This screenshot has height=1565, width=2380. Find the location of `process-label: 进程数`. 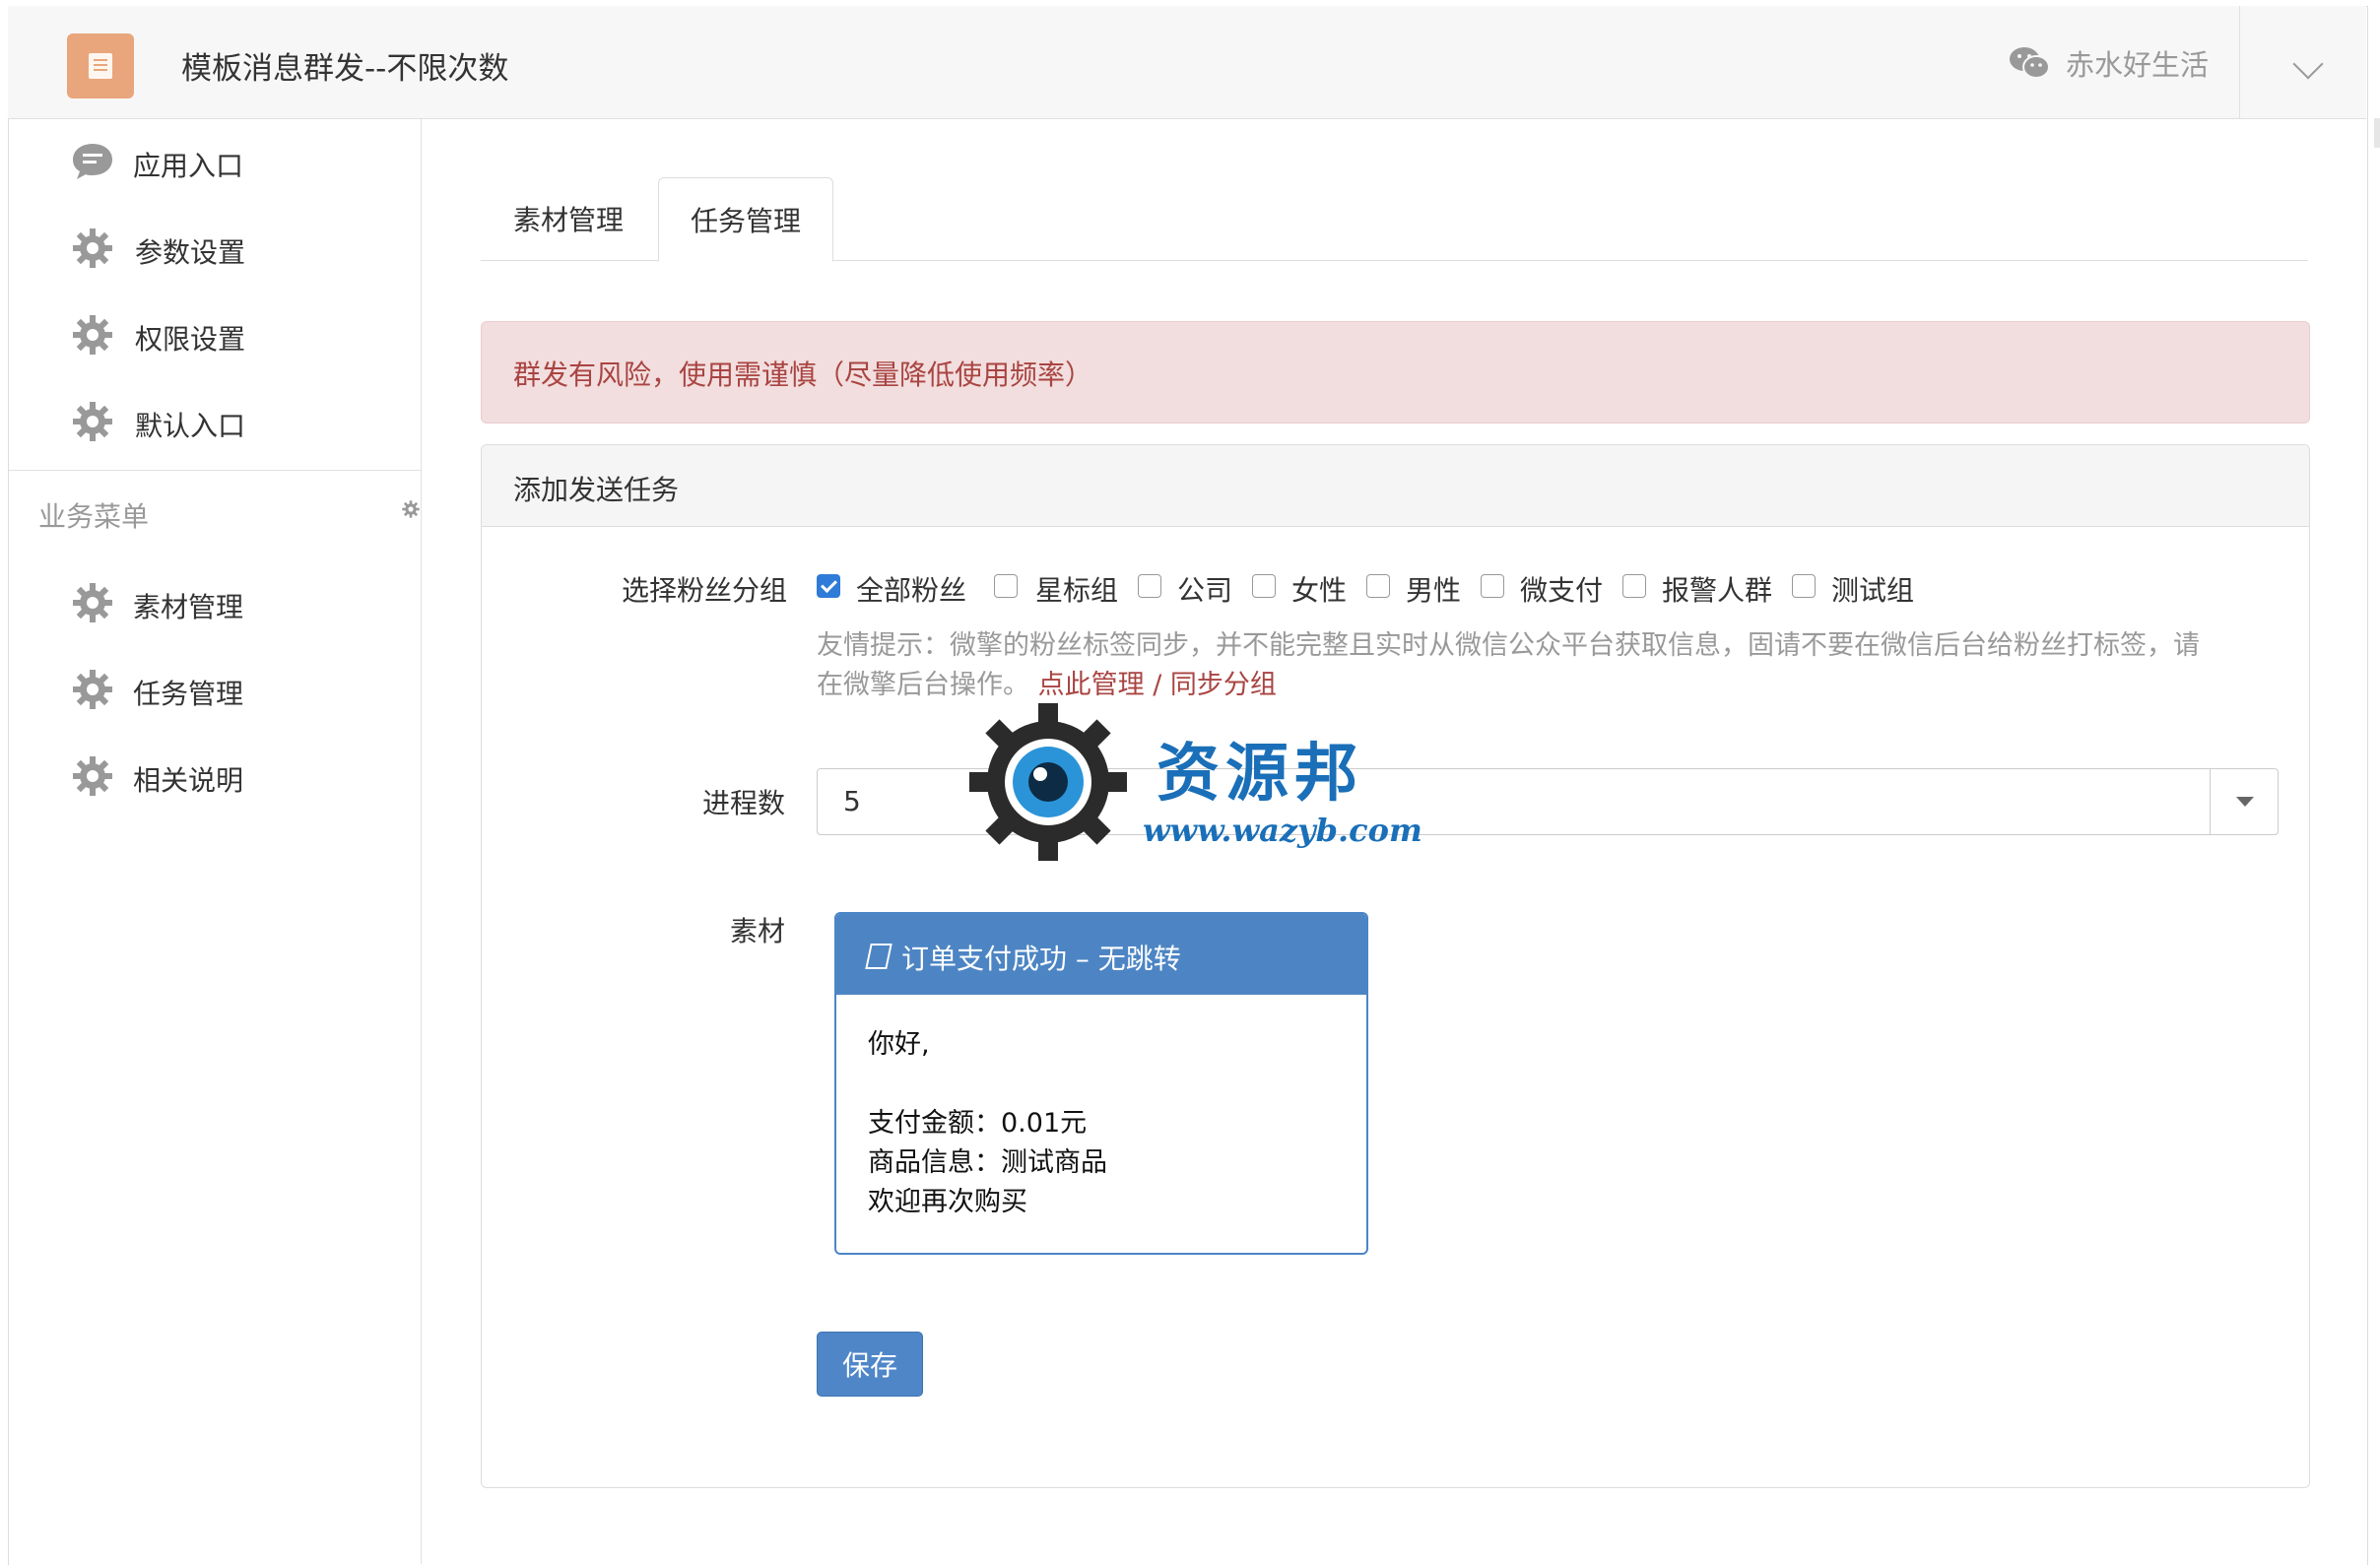

process-label: 进程数 is located at coordinates (744, 803).